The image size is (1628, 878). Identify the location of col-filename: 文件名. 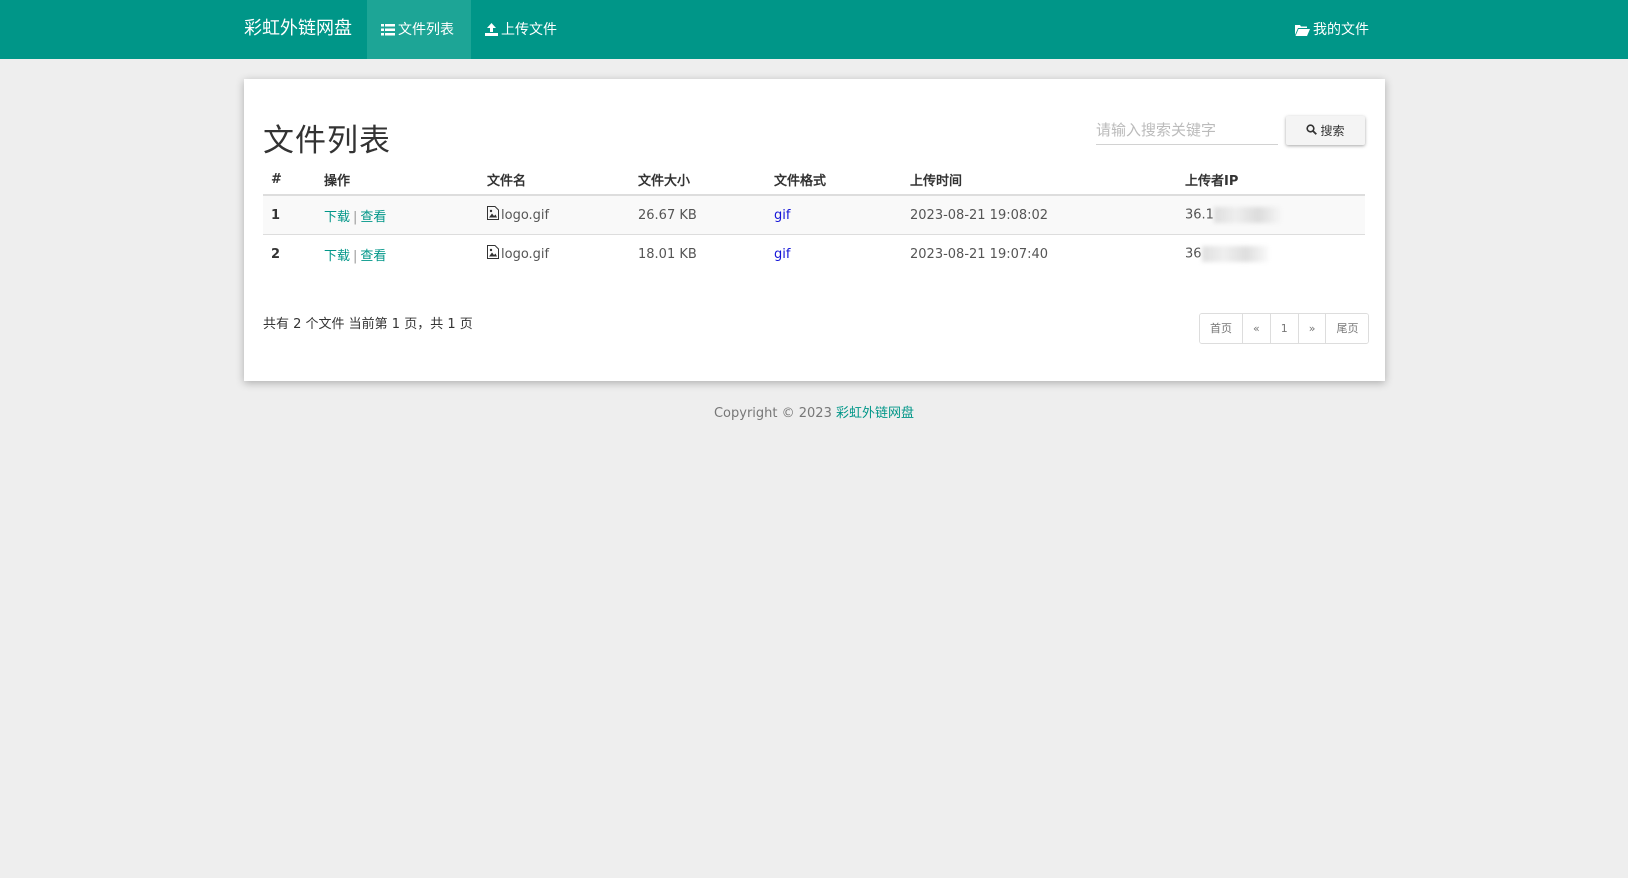
(554, 180).